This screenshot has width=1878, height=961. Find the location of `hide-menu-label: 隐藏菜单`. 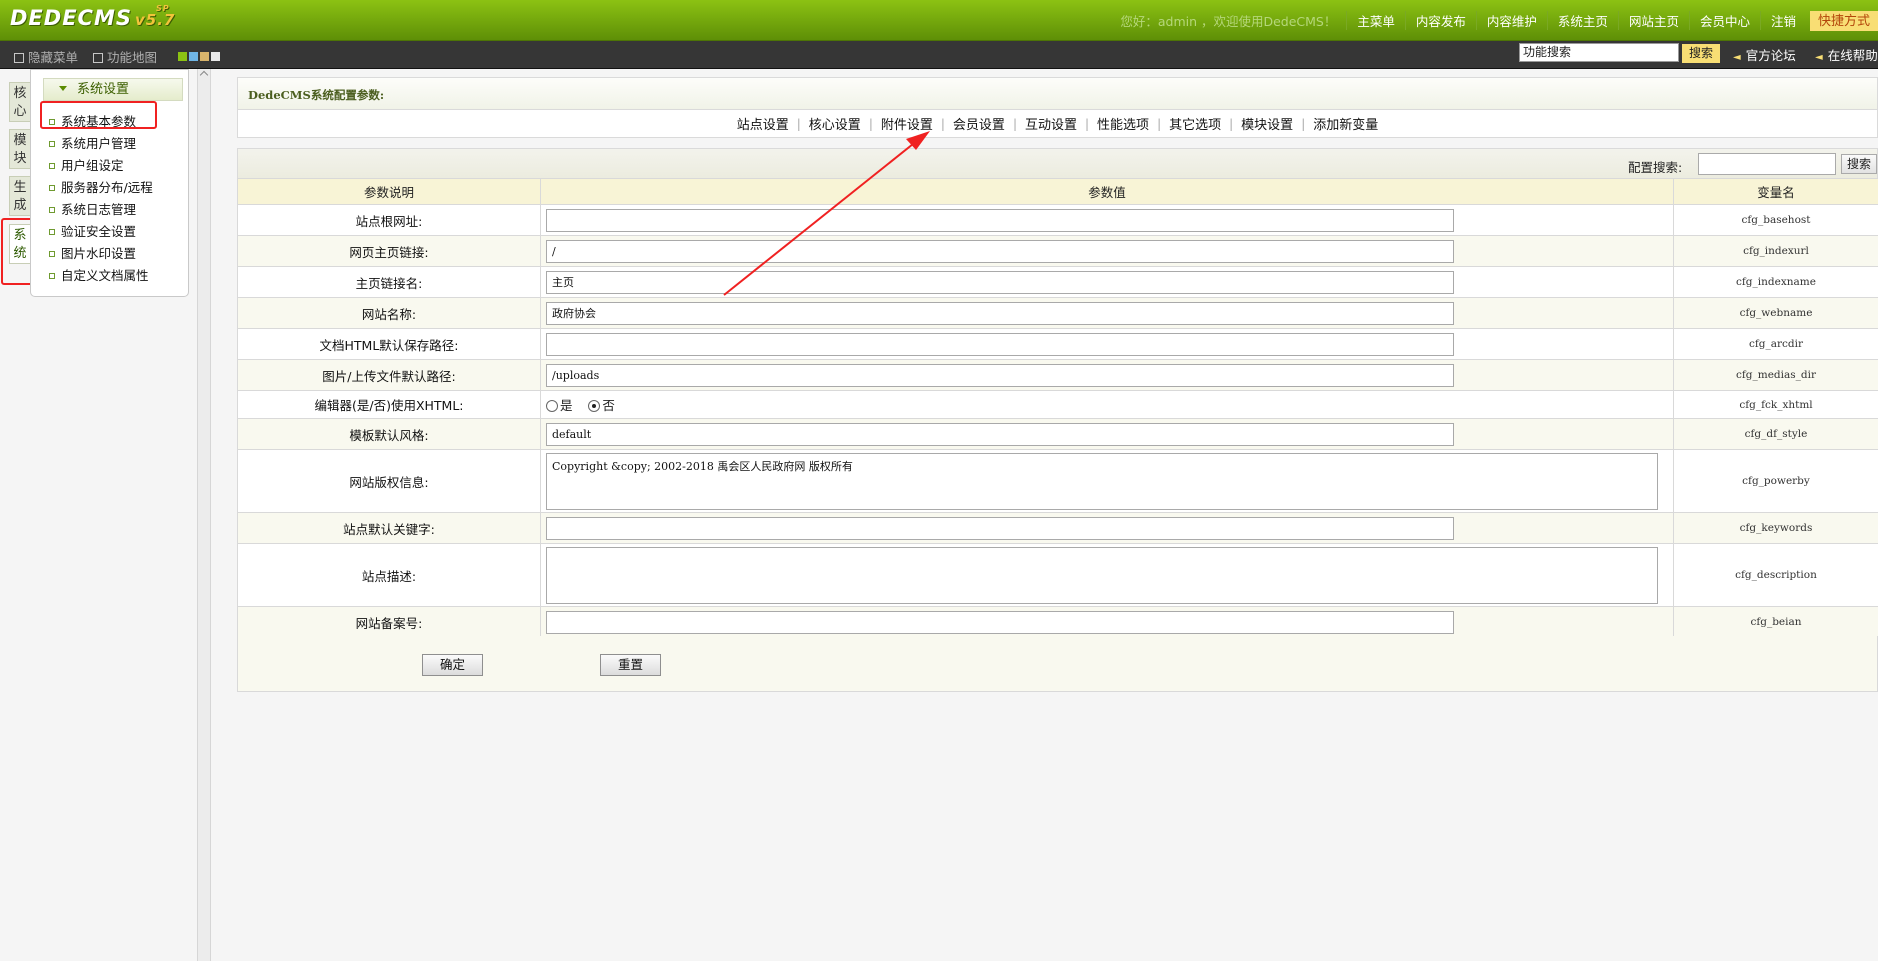

hide-menu-label: 隐藏菜单 is located at coordinates (53, 57).